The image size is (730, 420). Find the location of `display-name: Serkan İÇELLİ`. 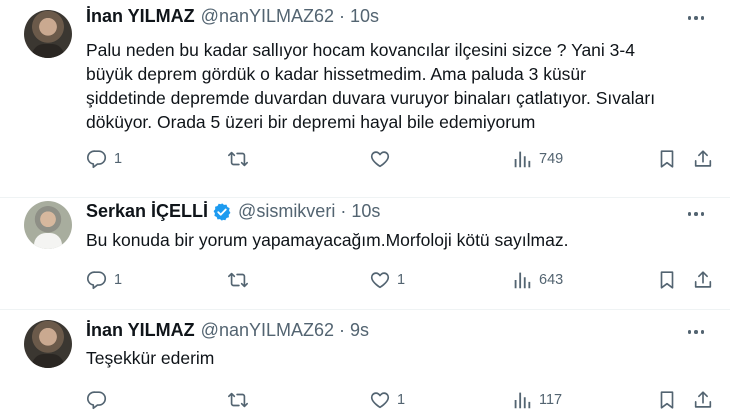

display-name: Serkan İÇELLİ is located at coordinates (147, 211).